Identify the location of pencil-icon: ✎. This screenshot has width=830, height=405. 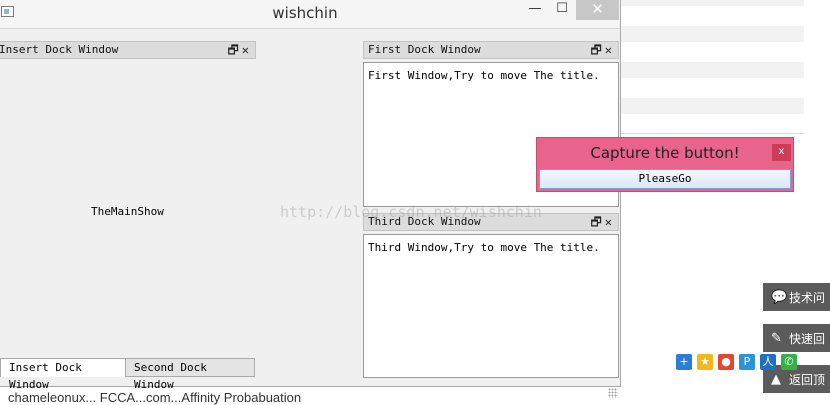
(776, 338).